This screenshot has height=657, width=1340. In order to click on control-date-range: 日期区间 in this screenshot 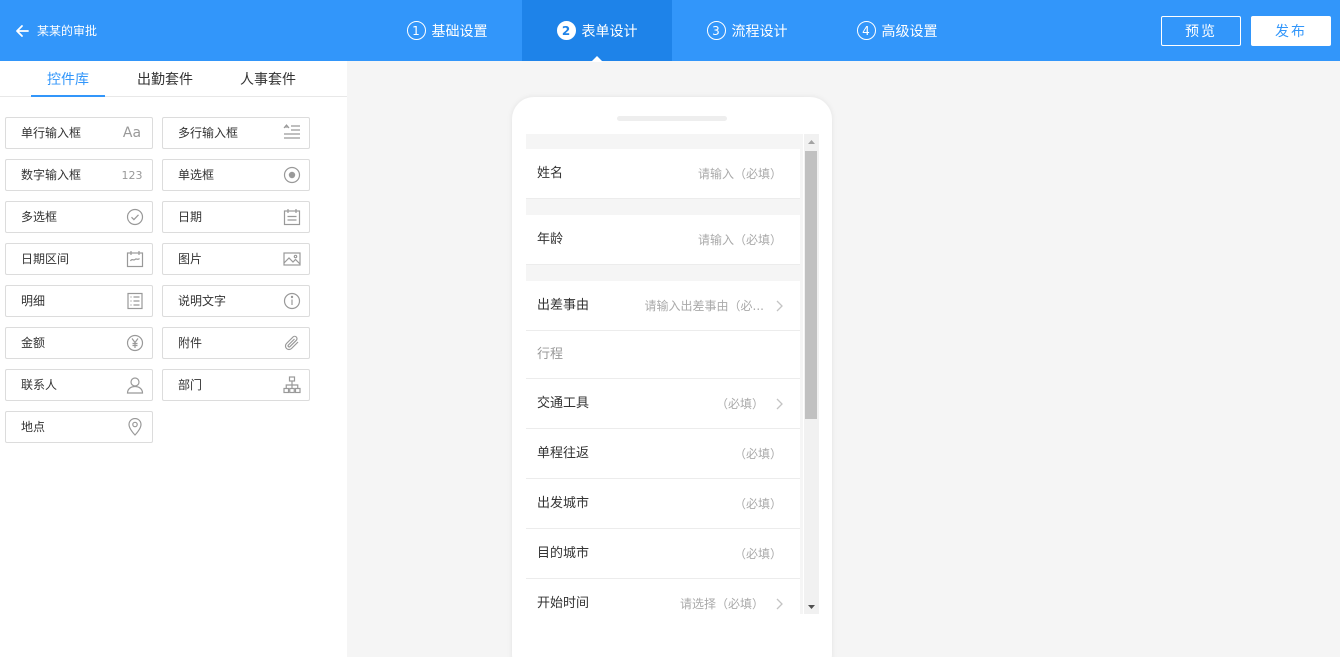, I will do `click(79, 259)`.